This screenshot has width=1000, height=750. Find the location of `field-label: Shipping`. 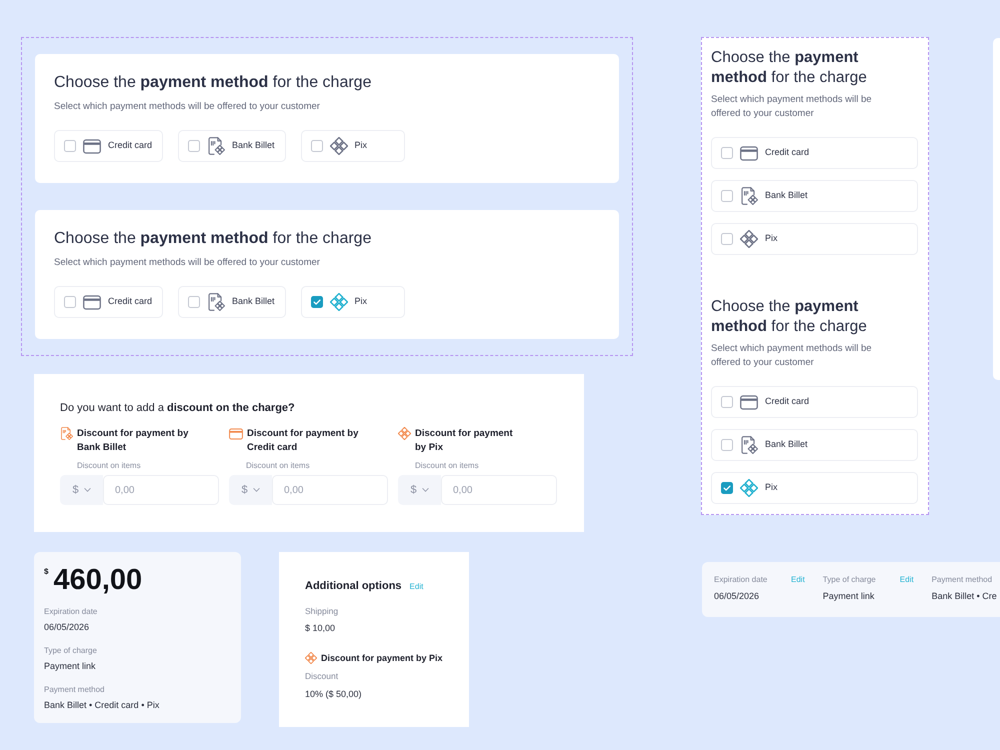

field-label: Shipping is located at coordinates (321, 611).